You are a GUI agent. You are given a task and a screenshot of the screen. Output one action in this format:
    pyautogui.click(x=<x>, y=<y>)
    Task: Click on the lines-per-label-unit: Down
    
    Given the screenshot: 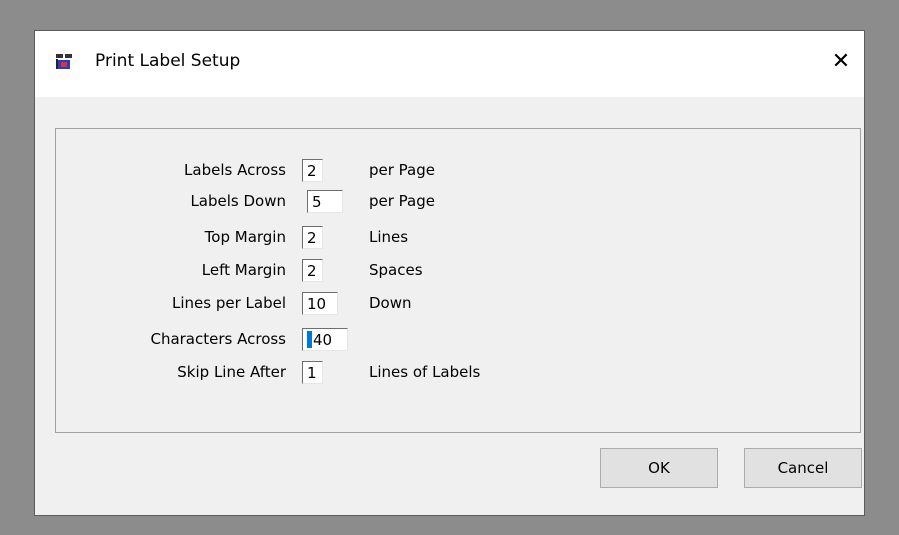 What is the action you would take?
    pyautogui.click(x=390, y=303)
    